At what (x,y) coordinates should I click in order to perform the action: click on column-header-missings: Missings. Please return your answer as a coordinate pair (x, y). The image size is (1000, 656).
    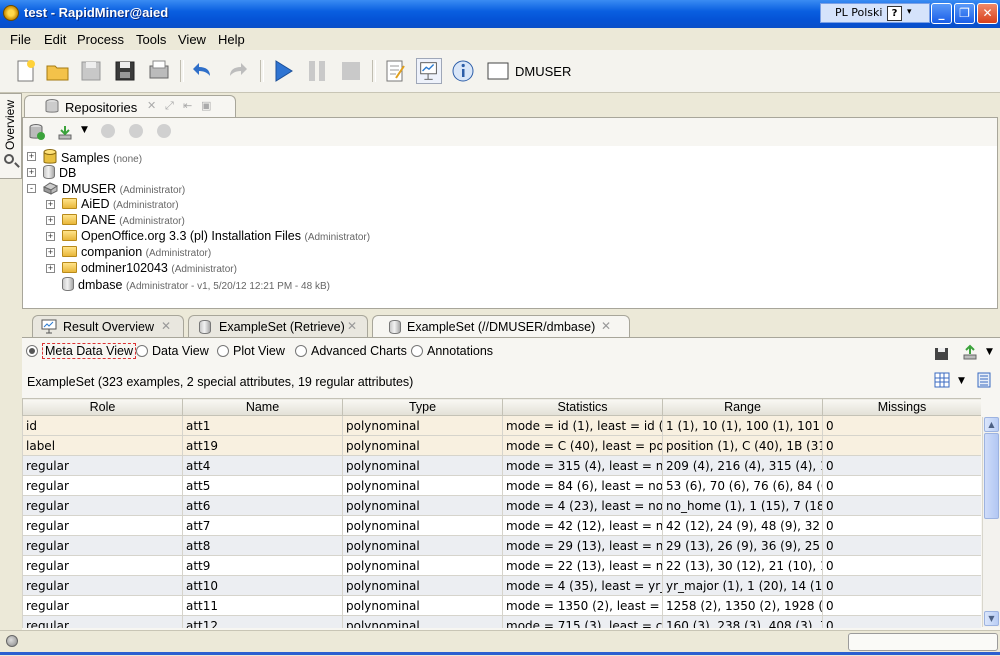
    Looking at the image, I should click on (901, 407).